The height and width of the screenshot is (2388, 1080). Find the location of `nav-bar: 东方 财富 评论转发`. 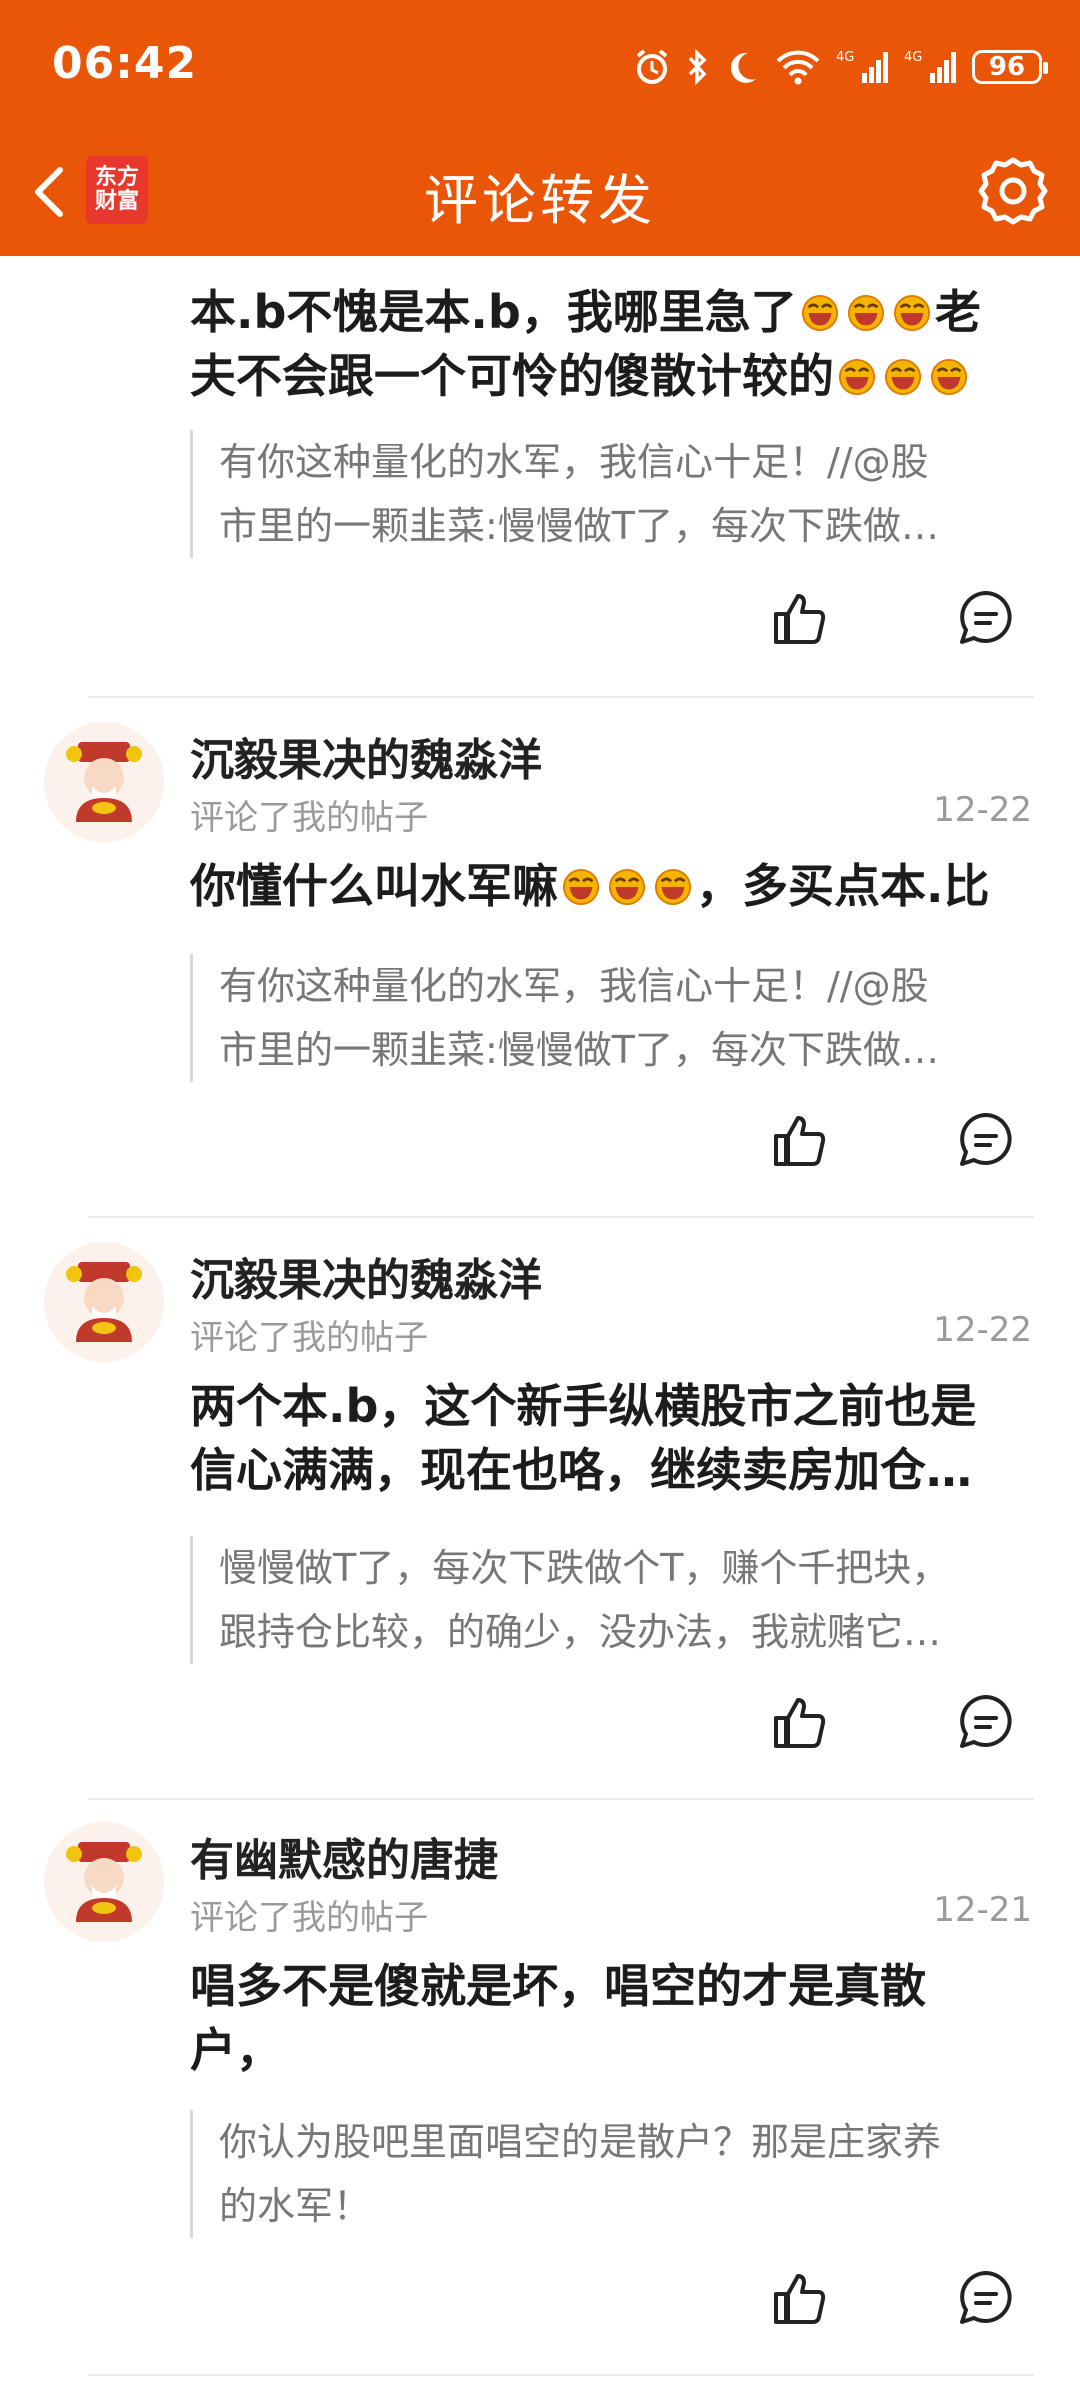

nav-bar: 东方 财富 评论转发 is located at coordinates (540, 193).